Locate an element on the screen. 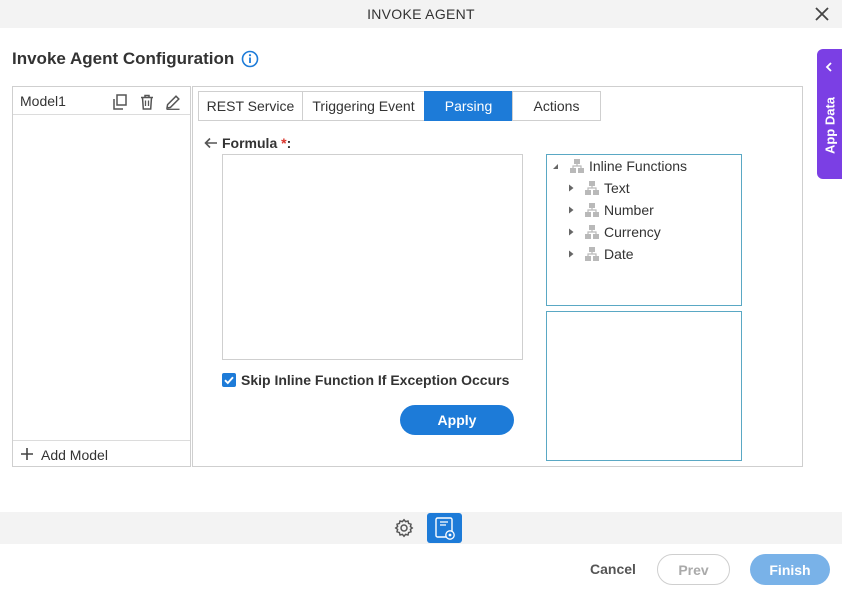  dialog-titlebar: INVOKE AGENT is located at coordinates (421, 14).